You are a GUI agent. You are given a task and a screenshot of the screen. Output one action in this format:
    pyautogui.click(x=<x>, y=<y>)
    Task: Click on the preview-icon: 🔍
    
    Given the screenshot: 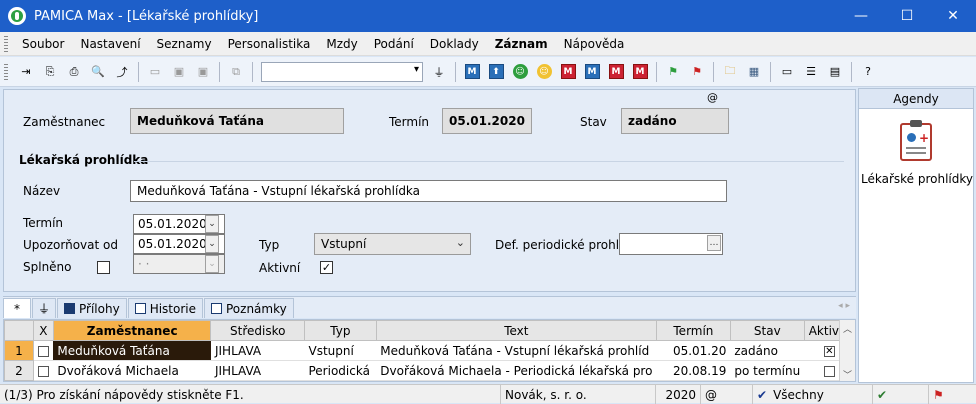 What is the action you would take?
    pyautogui.click(x=98, y=72)
    